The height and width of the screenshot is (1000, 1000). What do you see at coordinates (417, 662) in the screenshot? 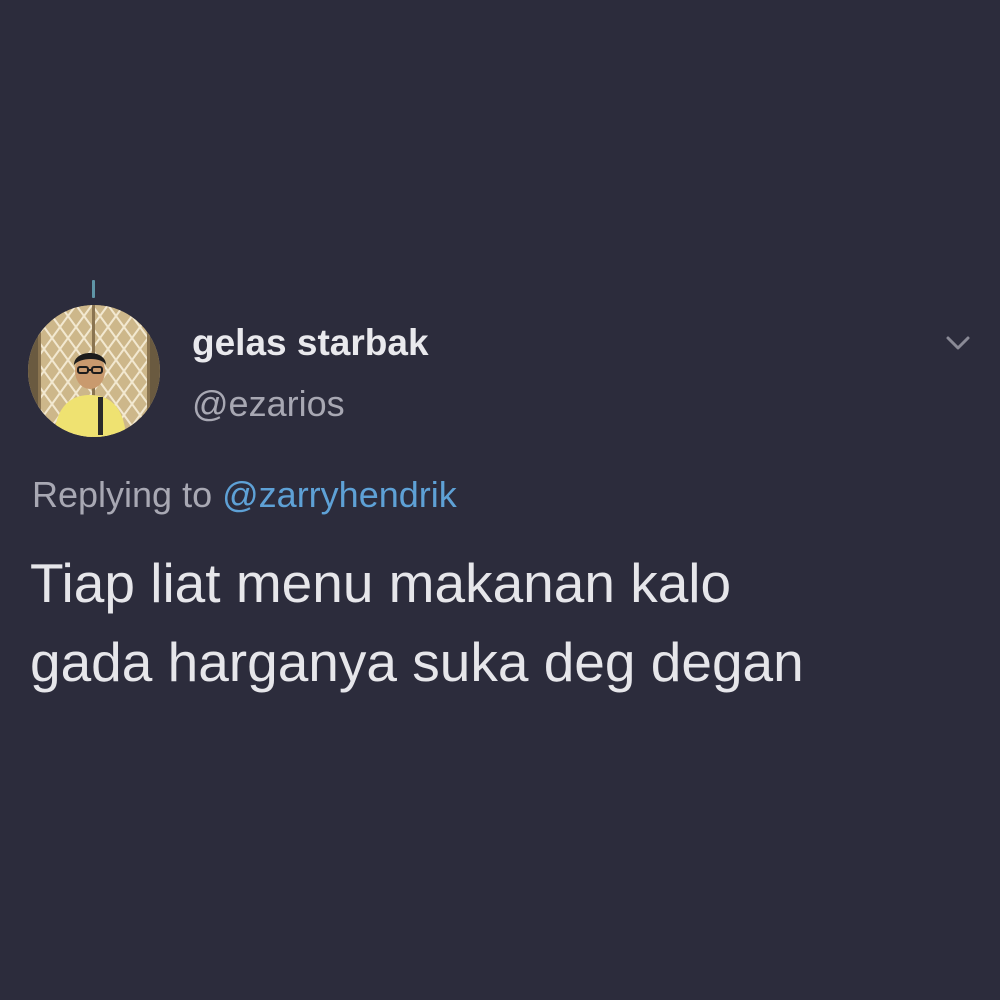
I see `tweet-text-line: gada harganya suka deg degan` at bounding box center [417, 662].